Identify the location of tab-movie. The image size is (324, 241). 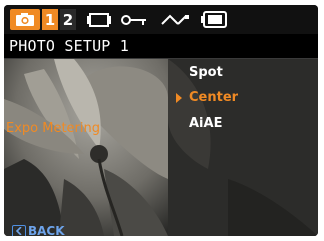
(99, 19).